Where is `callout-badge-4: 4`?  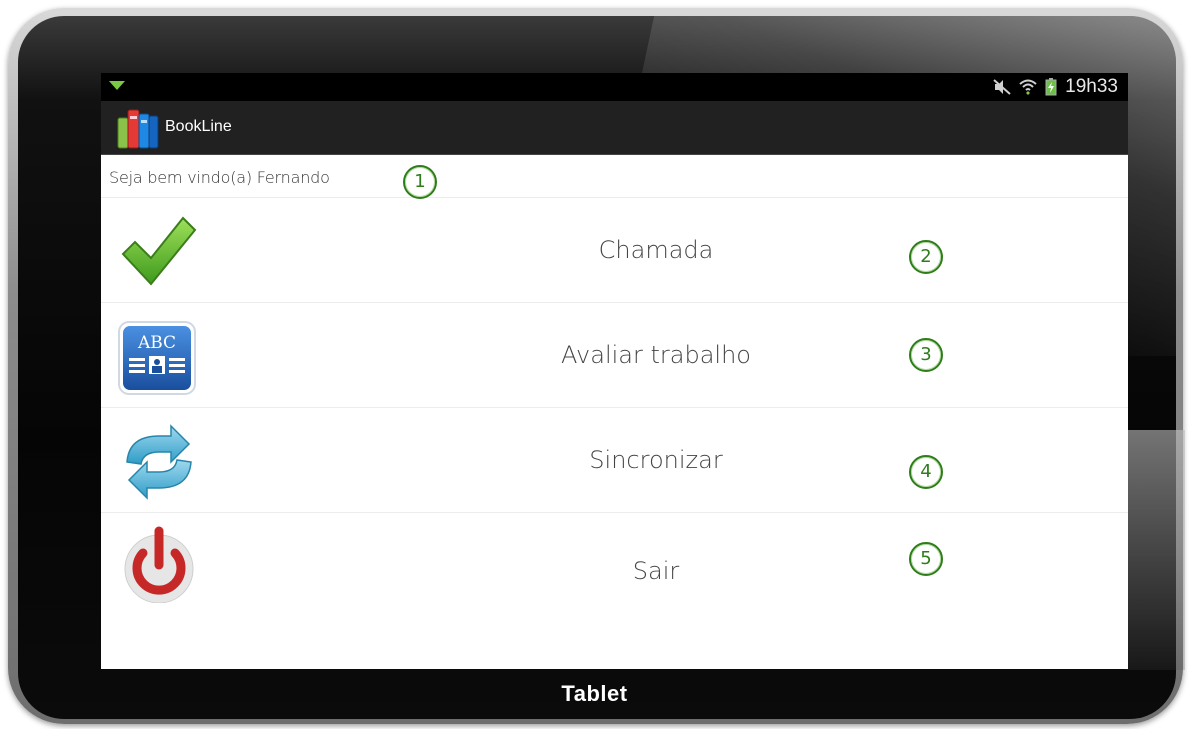 callout-badge-4: 4 is located at coordinates (926, 472).